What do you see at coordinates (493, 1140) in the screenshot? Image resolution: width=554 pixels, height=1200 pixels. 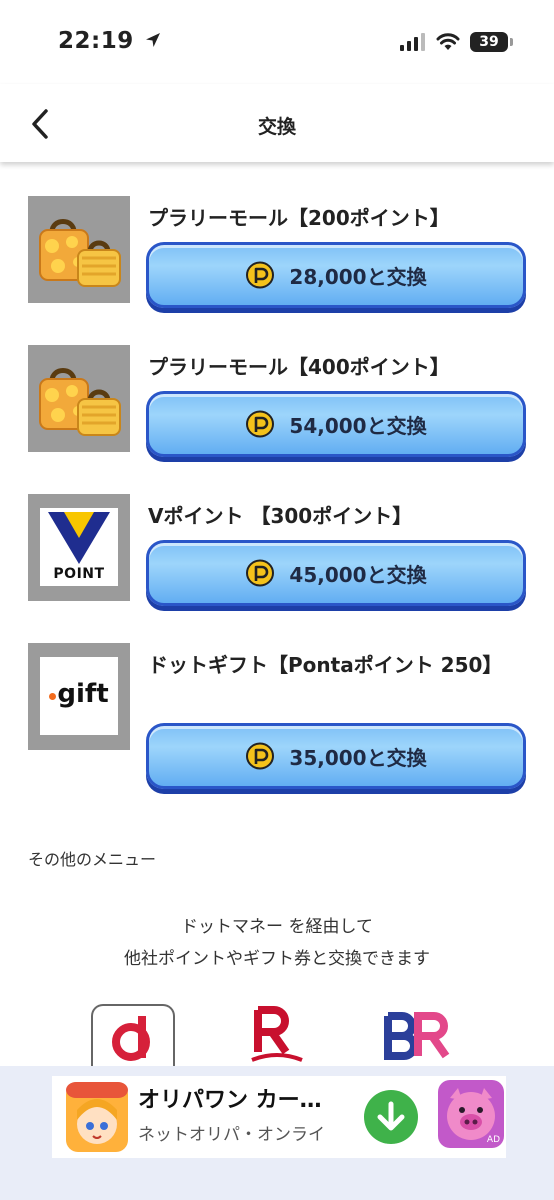 I see `ad-badge: AD` at bounding box center [493, 1140].